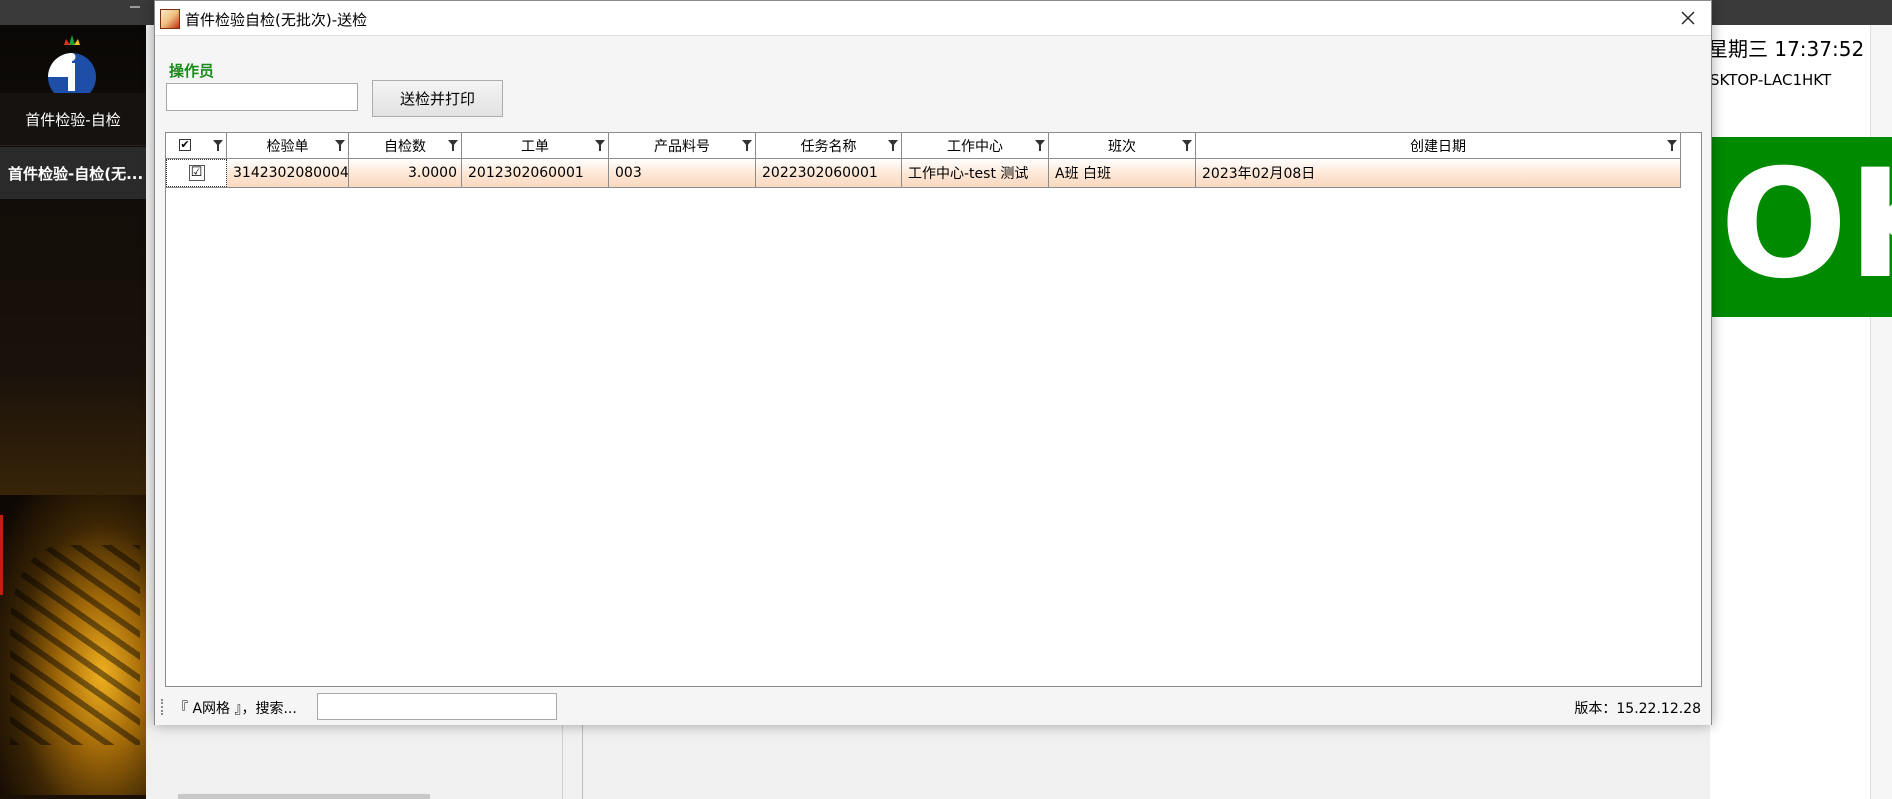 The height and width of the screenshot is (799, 1892). Describe the element at coordinates (829, 173) in the screenshot. I see `cell-task-name: 2022302060001` at that location.